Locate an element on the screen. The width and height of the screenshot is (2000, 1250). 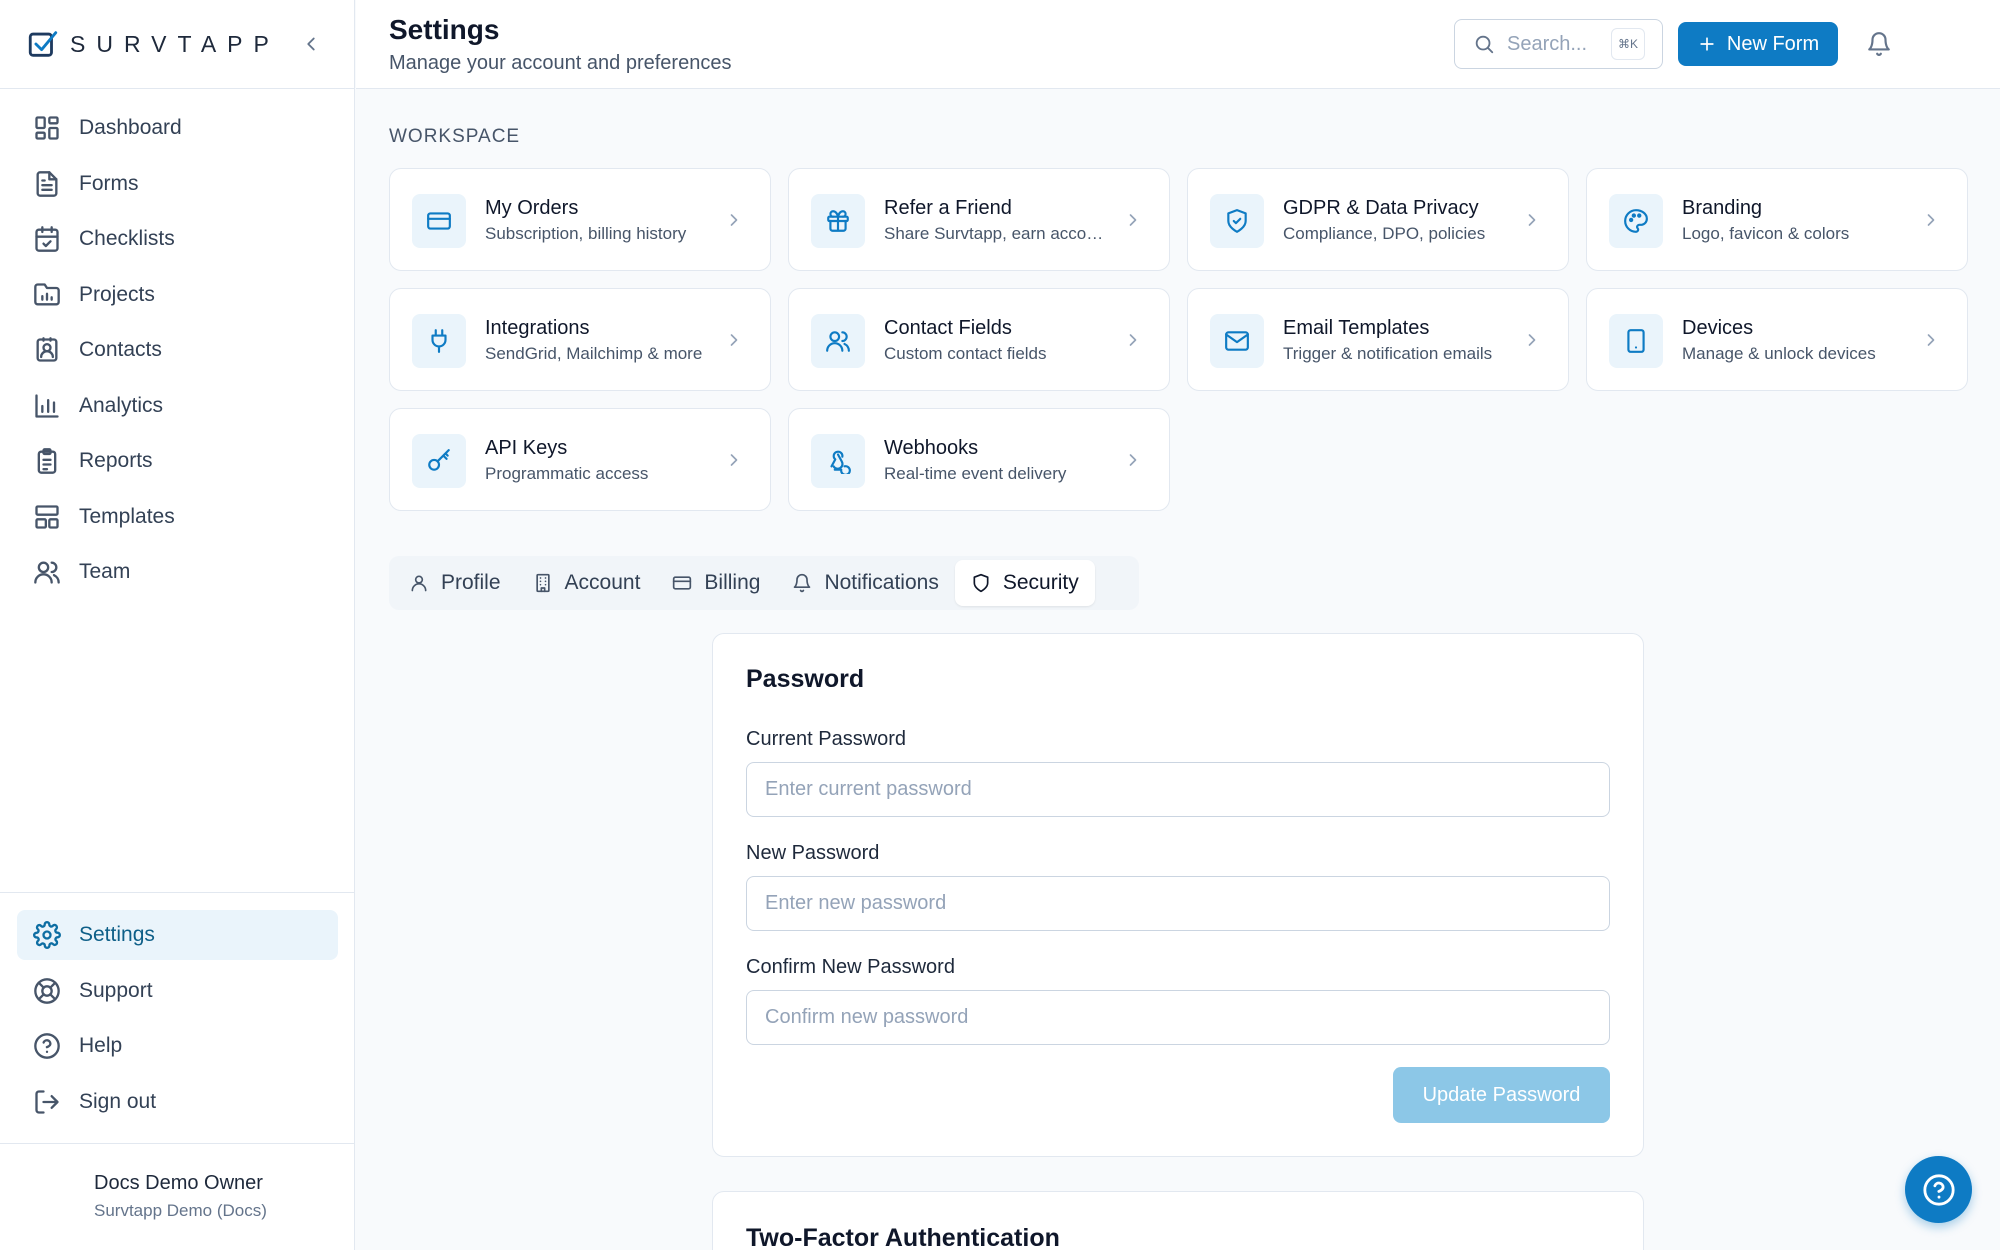
user-profile: Docs Demo Owner Survtapp Demo (Docs) is located at coordinates (177, 1196).